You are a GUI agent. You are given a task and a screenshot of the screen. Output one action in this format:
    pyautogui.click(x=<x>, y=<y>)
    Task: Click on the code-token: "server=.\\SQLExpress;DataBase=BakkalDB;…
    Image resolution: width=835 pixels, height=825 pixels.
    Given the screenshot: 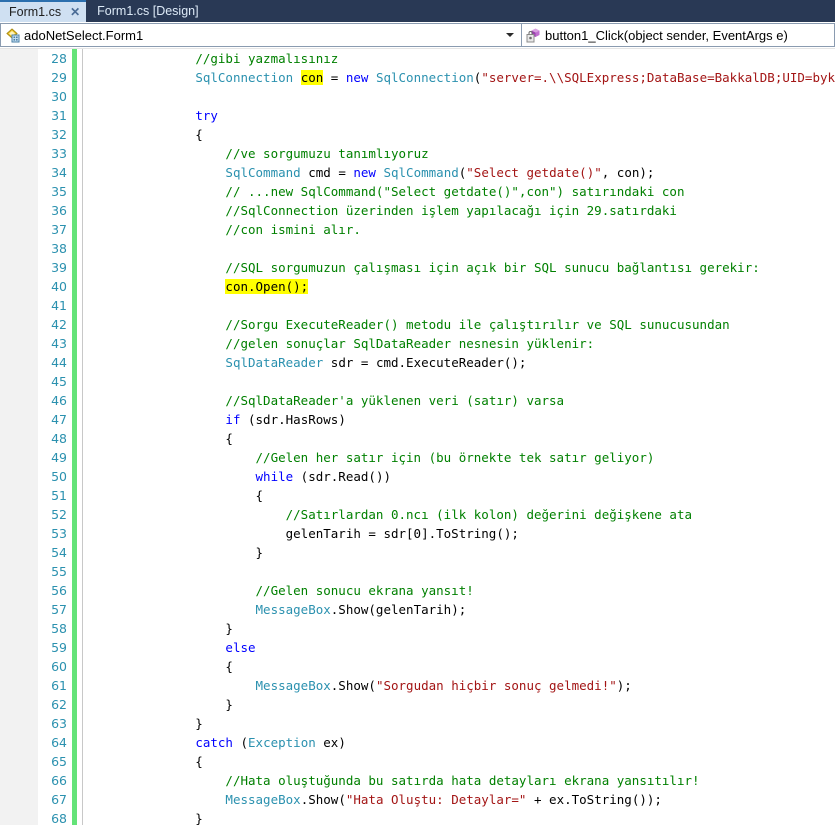 What is the action you would take?
    pyautogui.click(x=658, y=77)
    